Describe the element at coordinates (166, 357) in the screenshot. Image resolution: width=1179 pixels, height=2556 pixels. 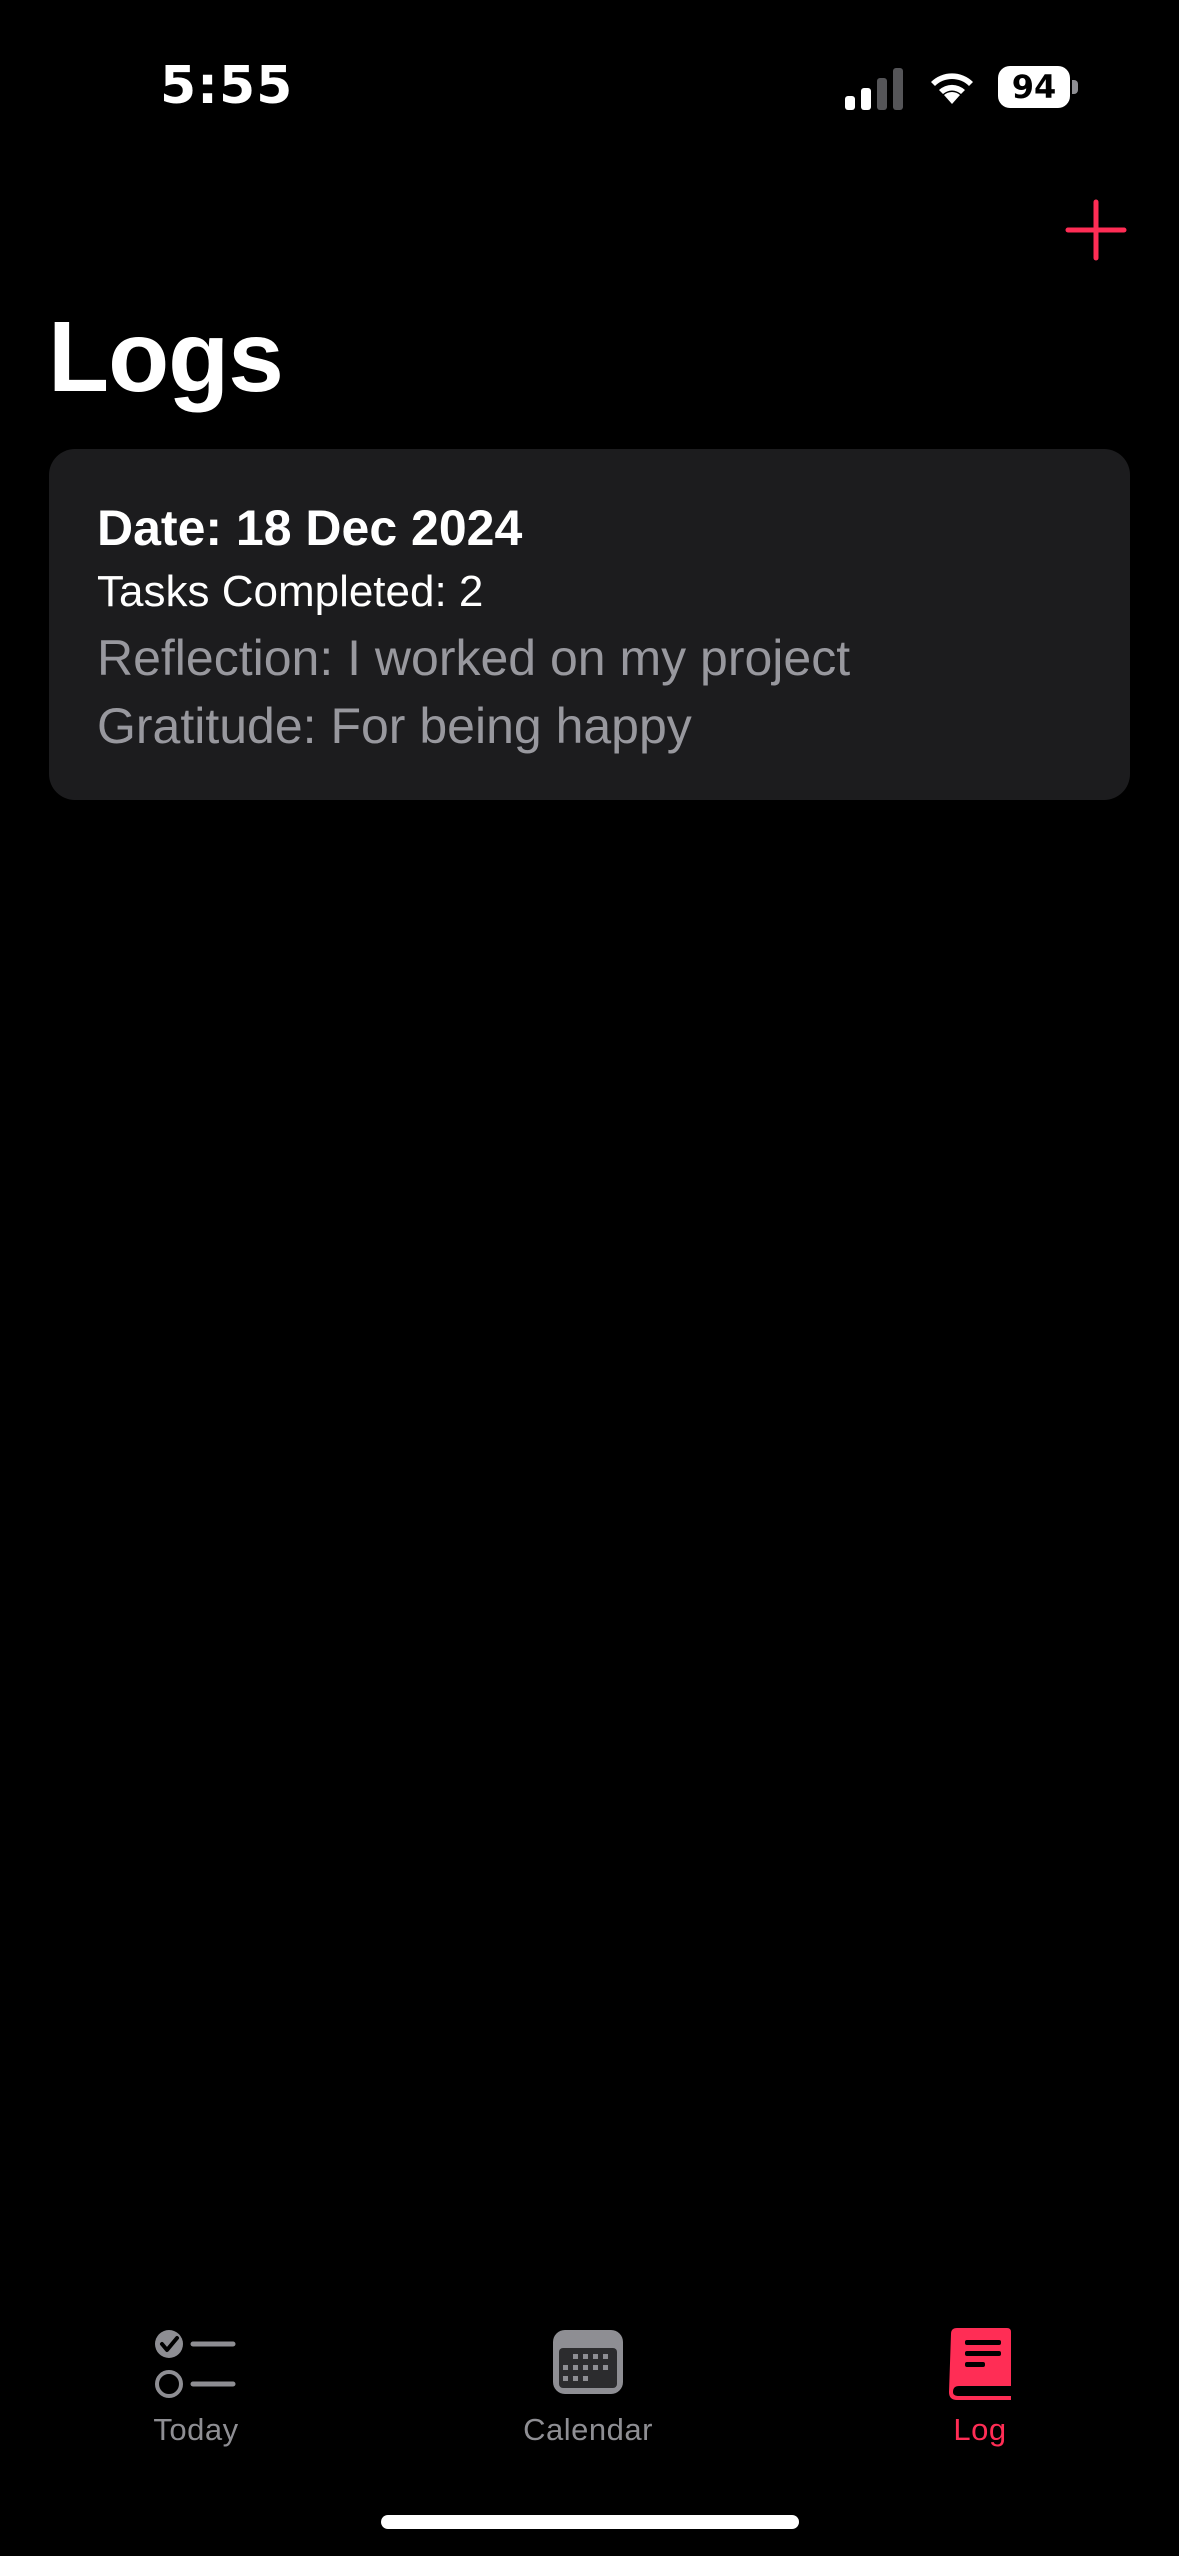
I see `page-title: Logs` at that location.